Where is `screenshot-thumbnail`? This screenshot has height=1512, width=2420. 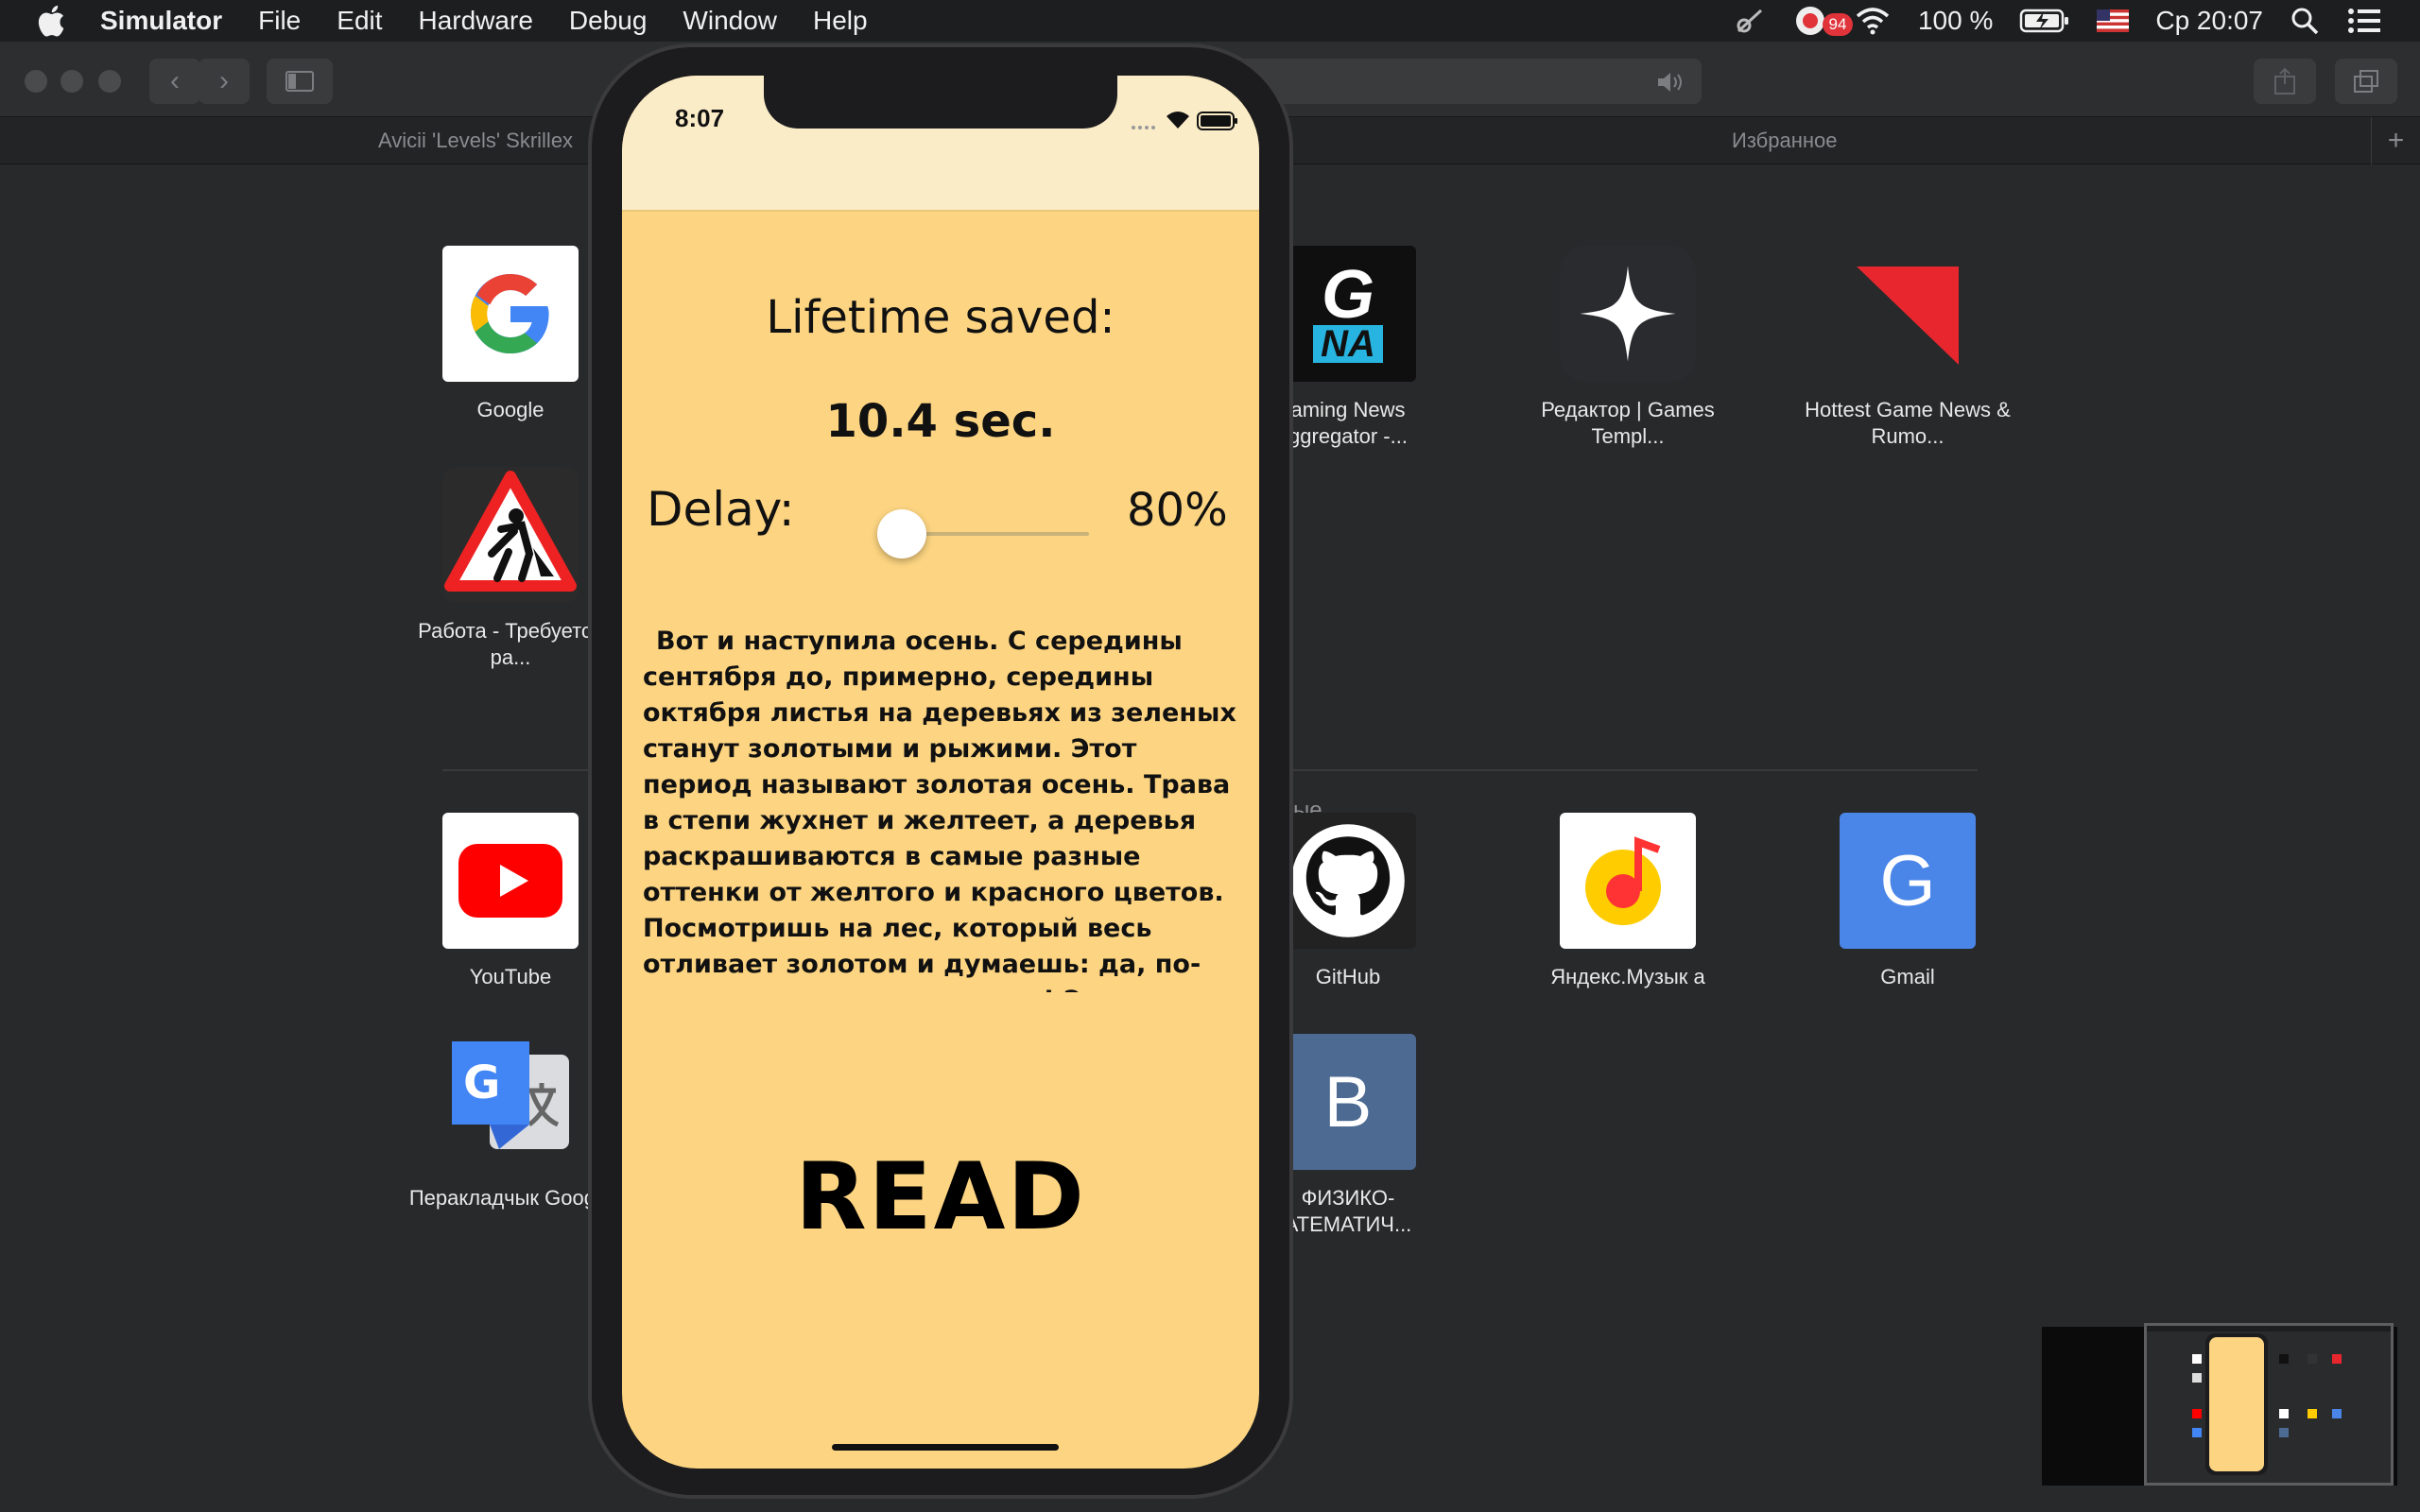
screenshot-thumbnail is located at coordinates (2269, 1404).